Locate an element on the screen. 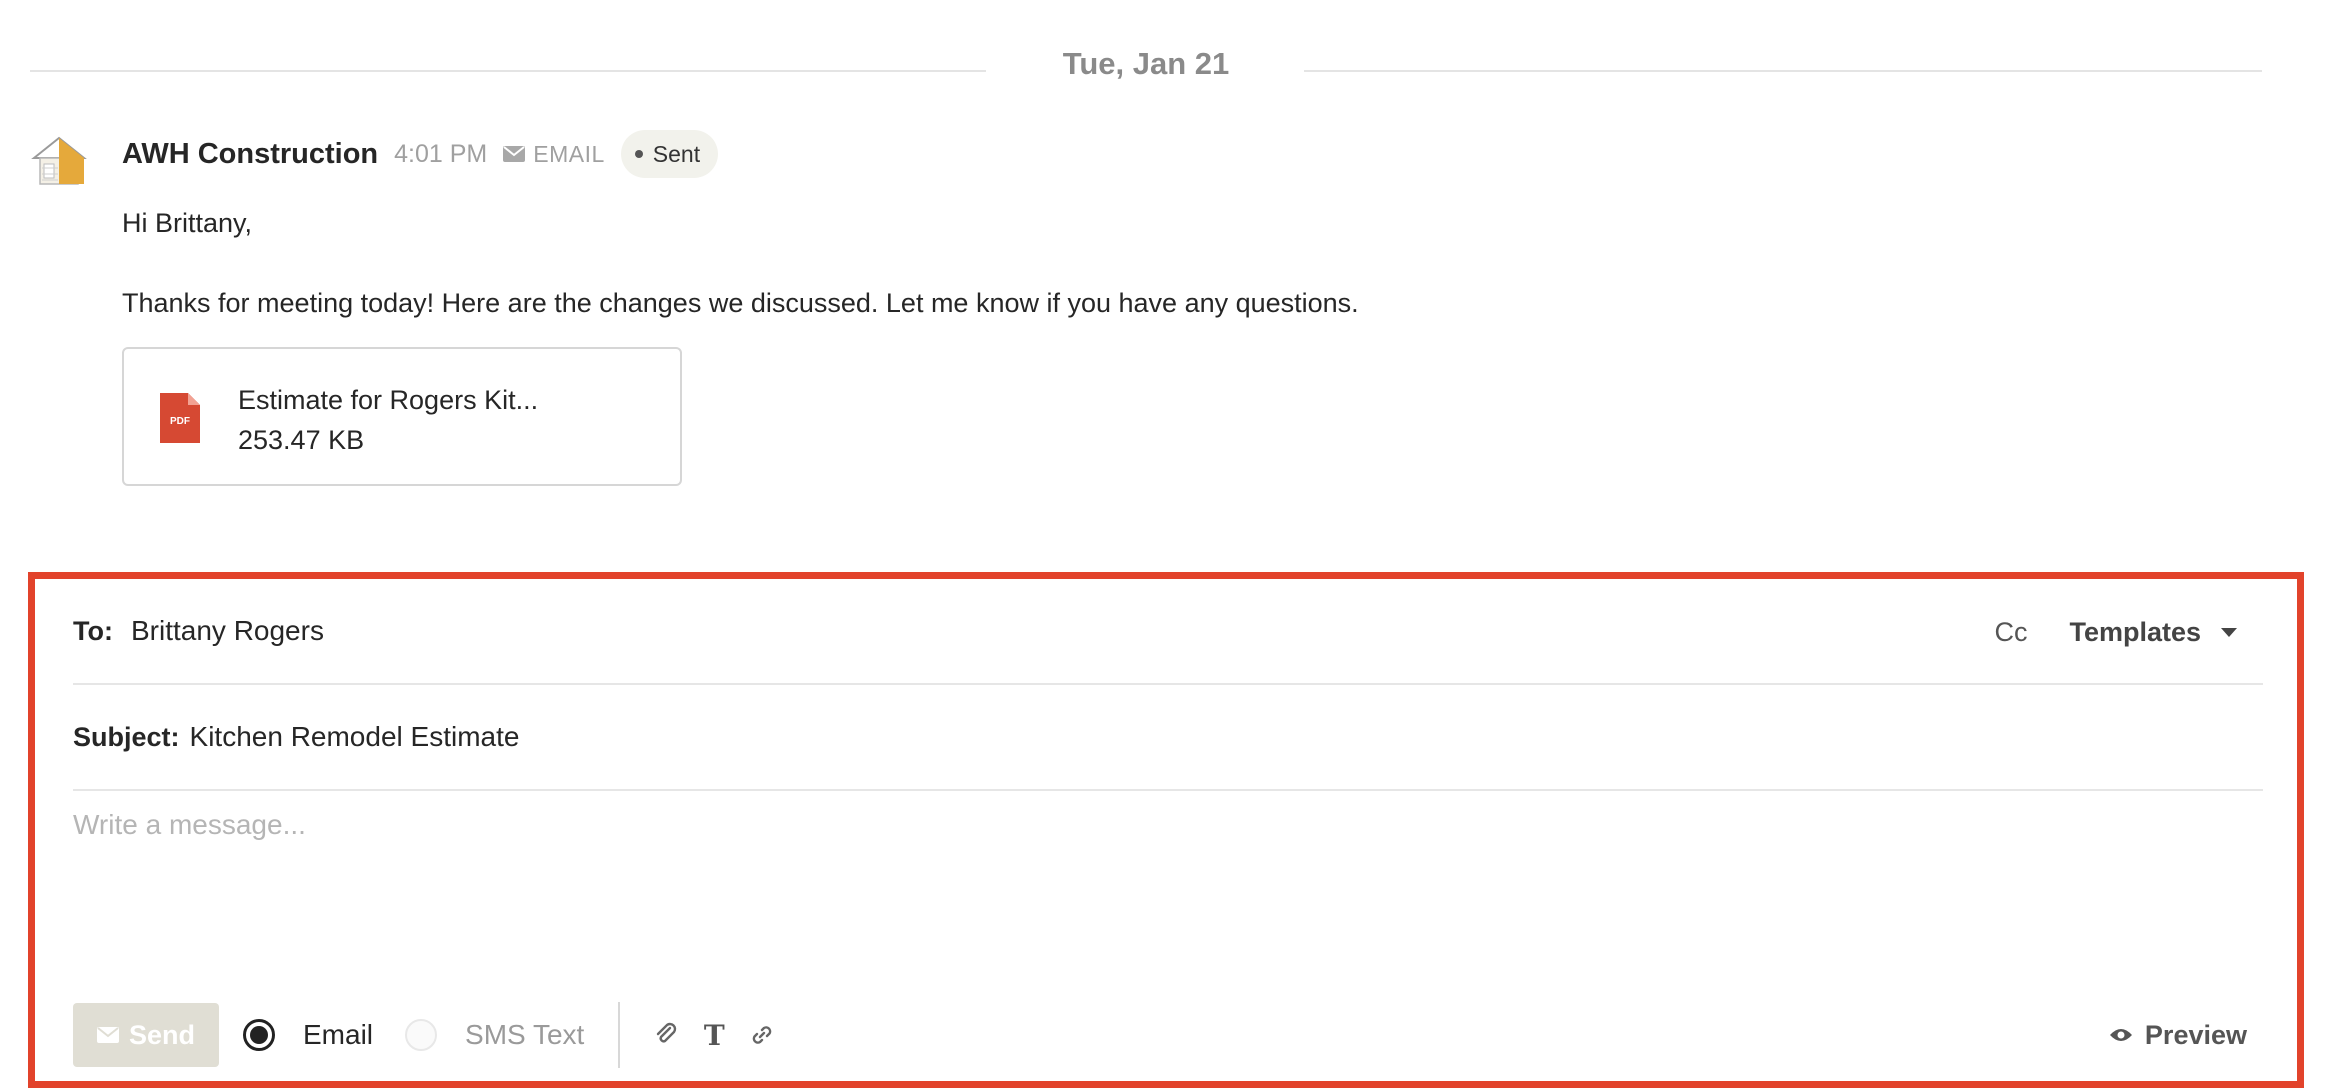  send-button: Send is located at coordinates (146, 1035).